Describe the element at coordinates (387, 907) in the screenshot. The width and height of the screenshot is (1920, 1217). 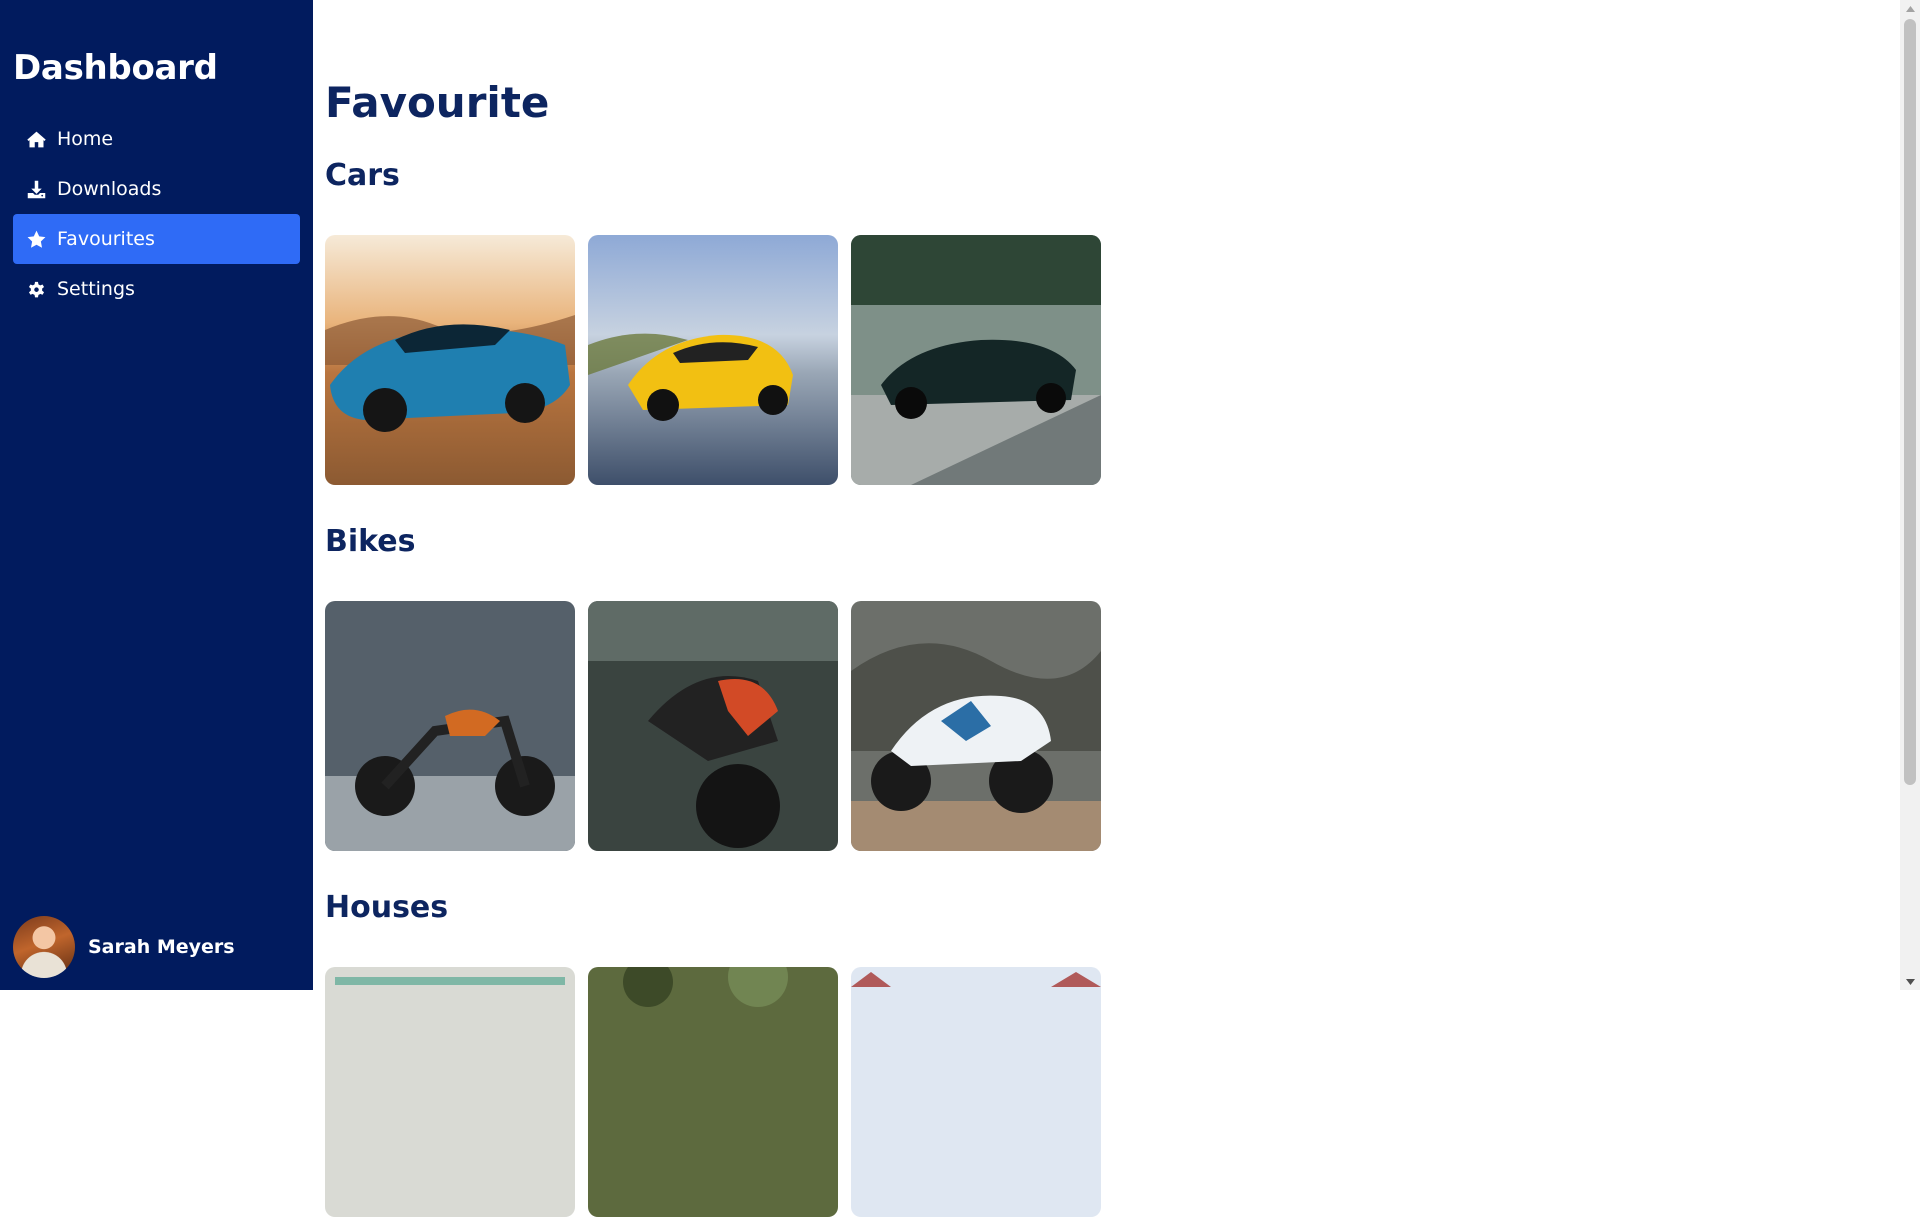
I see `section-title-houses: Houses` at that location.